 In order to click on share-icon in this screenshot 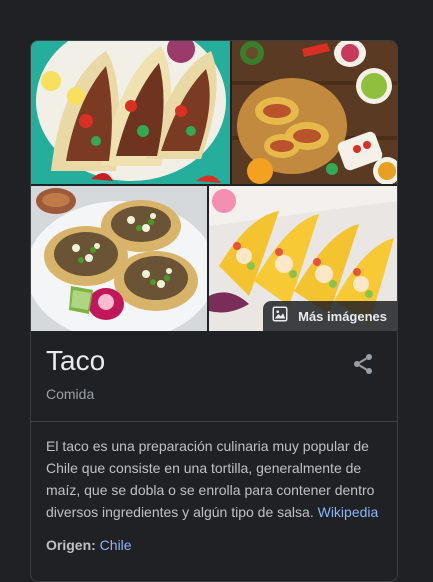, I will do `click(363, 364)`.